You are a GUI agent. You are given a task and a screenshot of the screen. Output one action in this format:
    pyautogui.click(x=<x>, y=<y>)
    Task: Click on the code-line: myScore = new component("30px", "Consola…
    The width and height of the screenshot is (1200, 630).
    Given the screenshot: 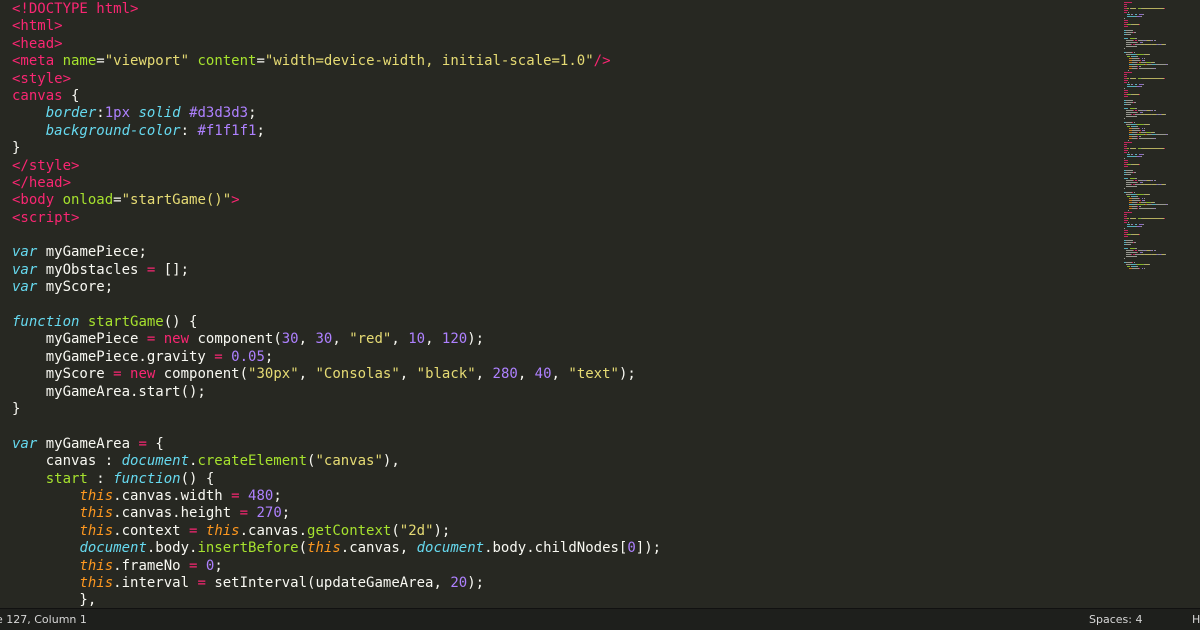 What is the action you would take?
    pyautogui.click(x=564, y=374)
    